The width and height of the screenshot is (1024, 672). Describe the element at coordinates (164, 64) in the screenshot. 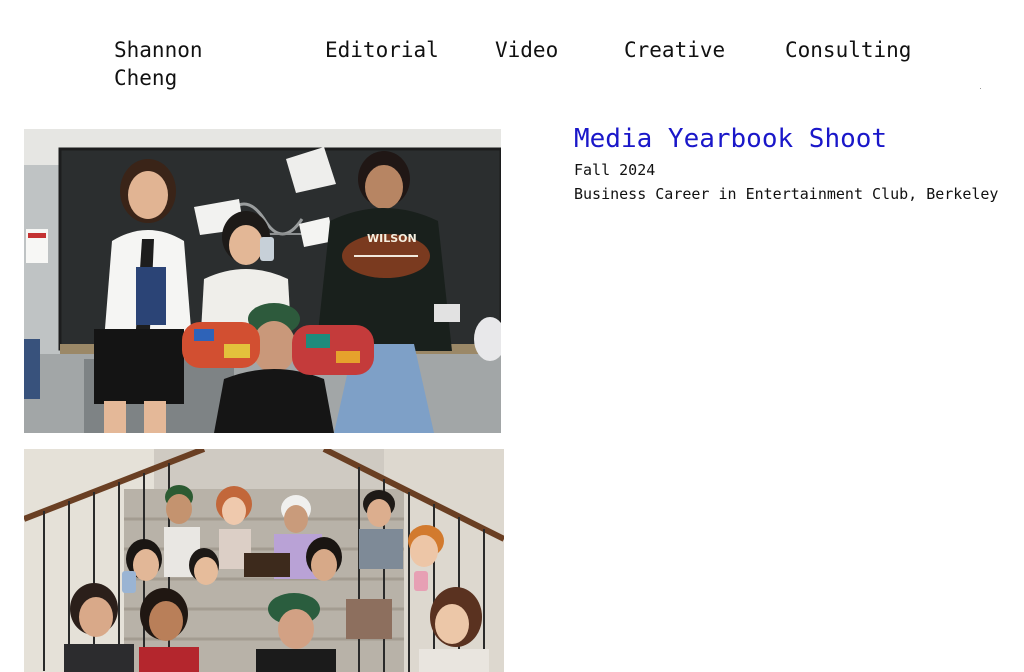

I see `site-brand-link: Shannon Cheng` at that location.